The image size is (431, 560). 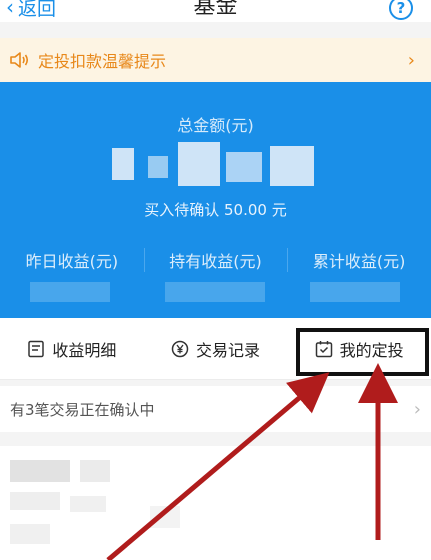 What do you see at coordinates (102, 61) in the screenshot?
I see `notice-text: 定投扣款温馨提示` at bounding box center [102, 61].